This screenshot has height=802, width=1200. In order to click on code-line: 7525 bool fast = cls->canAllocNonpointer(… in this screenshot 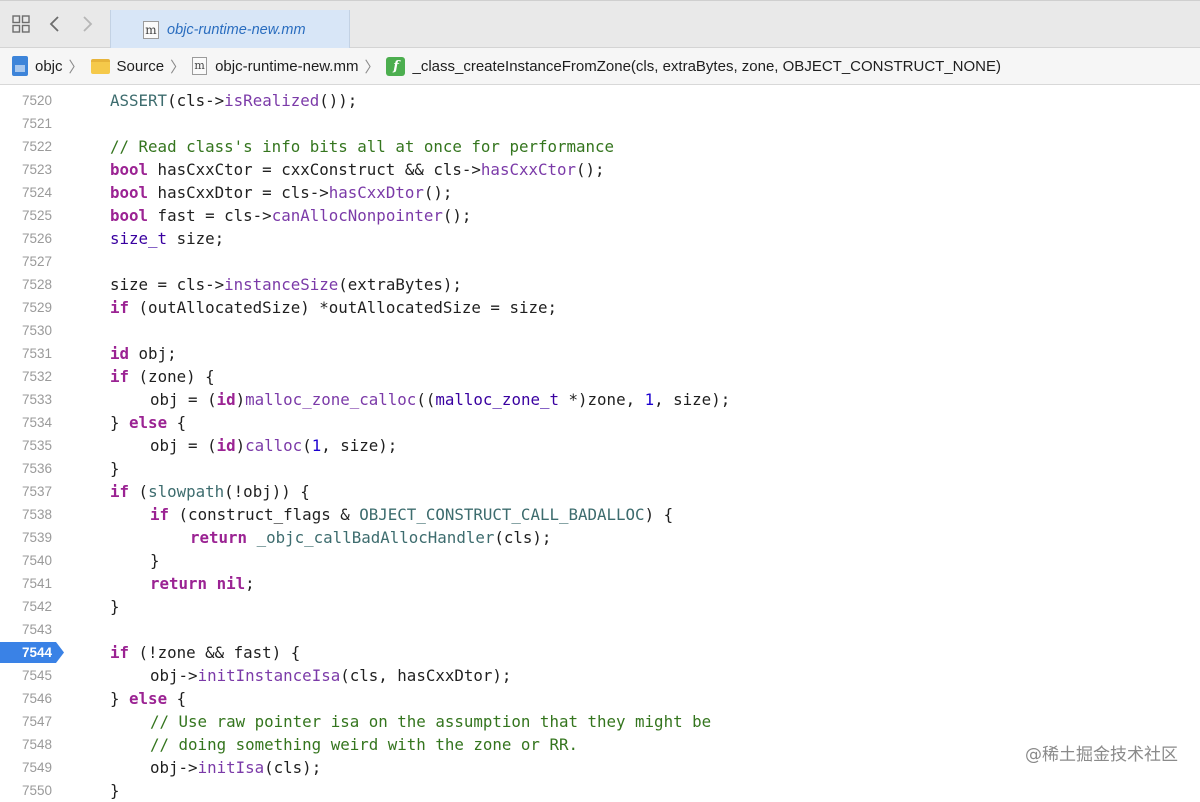, I will do `click(600, 215)`.